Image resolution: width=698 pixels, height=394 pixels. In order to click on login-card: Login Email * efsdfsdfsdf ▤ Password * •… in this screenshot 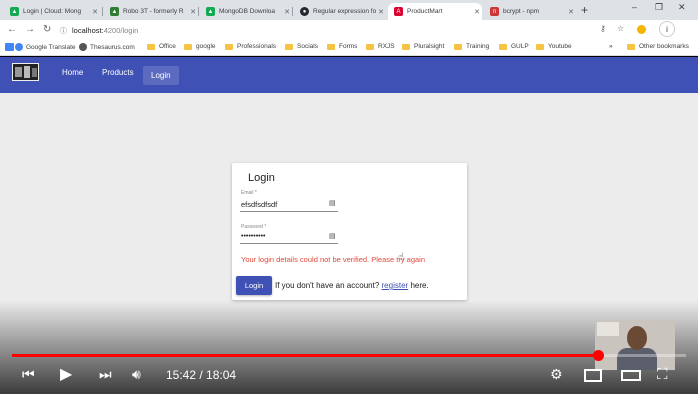, I will do `click(349, 231)`.